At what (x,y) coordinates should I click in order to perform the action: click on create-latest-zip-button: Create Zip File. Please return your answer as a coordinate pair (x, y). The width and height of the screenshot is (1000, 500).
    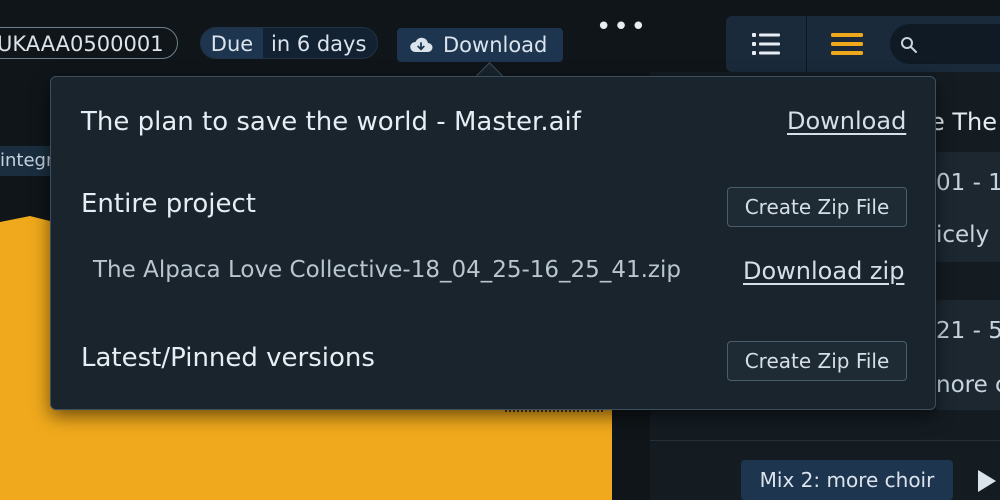
    Looking at the image, I should click on (817, 361).